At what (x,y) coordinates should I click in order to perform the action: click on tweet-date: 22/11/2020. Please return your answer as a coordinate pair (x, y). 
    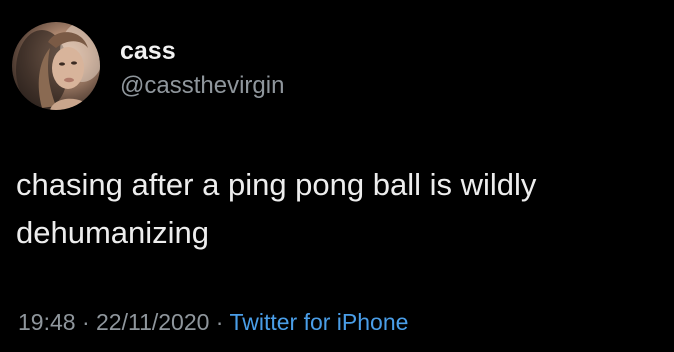
    Looking at the image, I should click on (152, 322).